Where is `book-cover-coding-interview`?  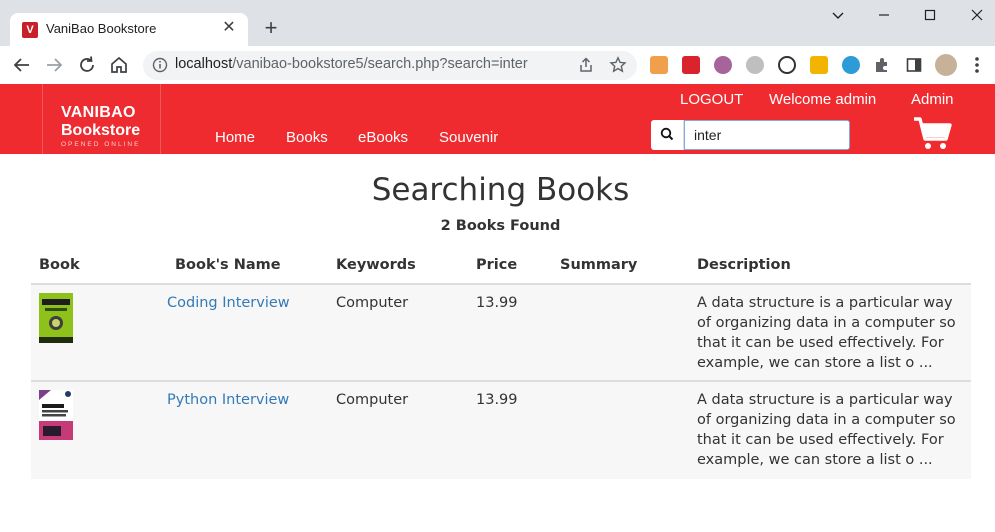
book-cover-coding-interview is located at coordinates (56, 318).